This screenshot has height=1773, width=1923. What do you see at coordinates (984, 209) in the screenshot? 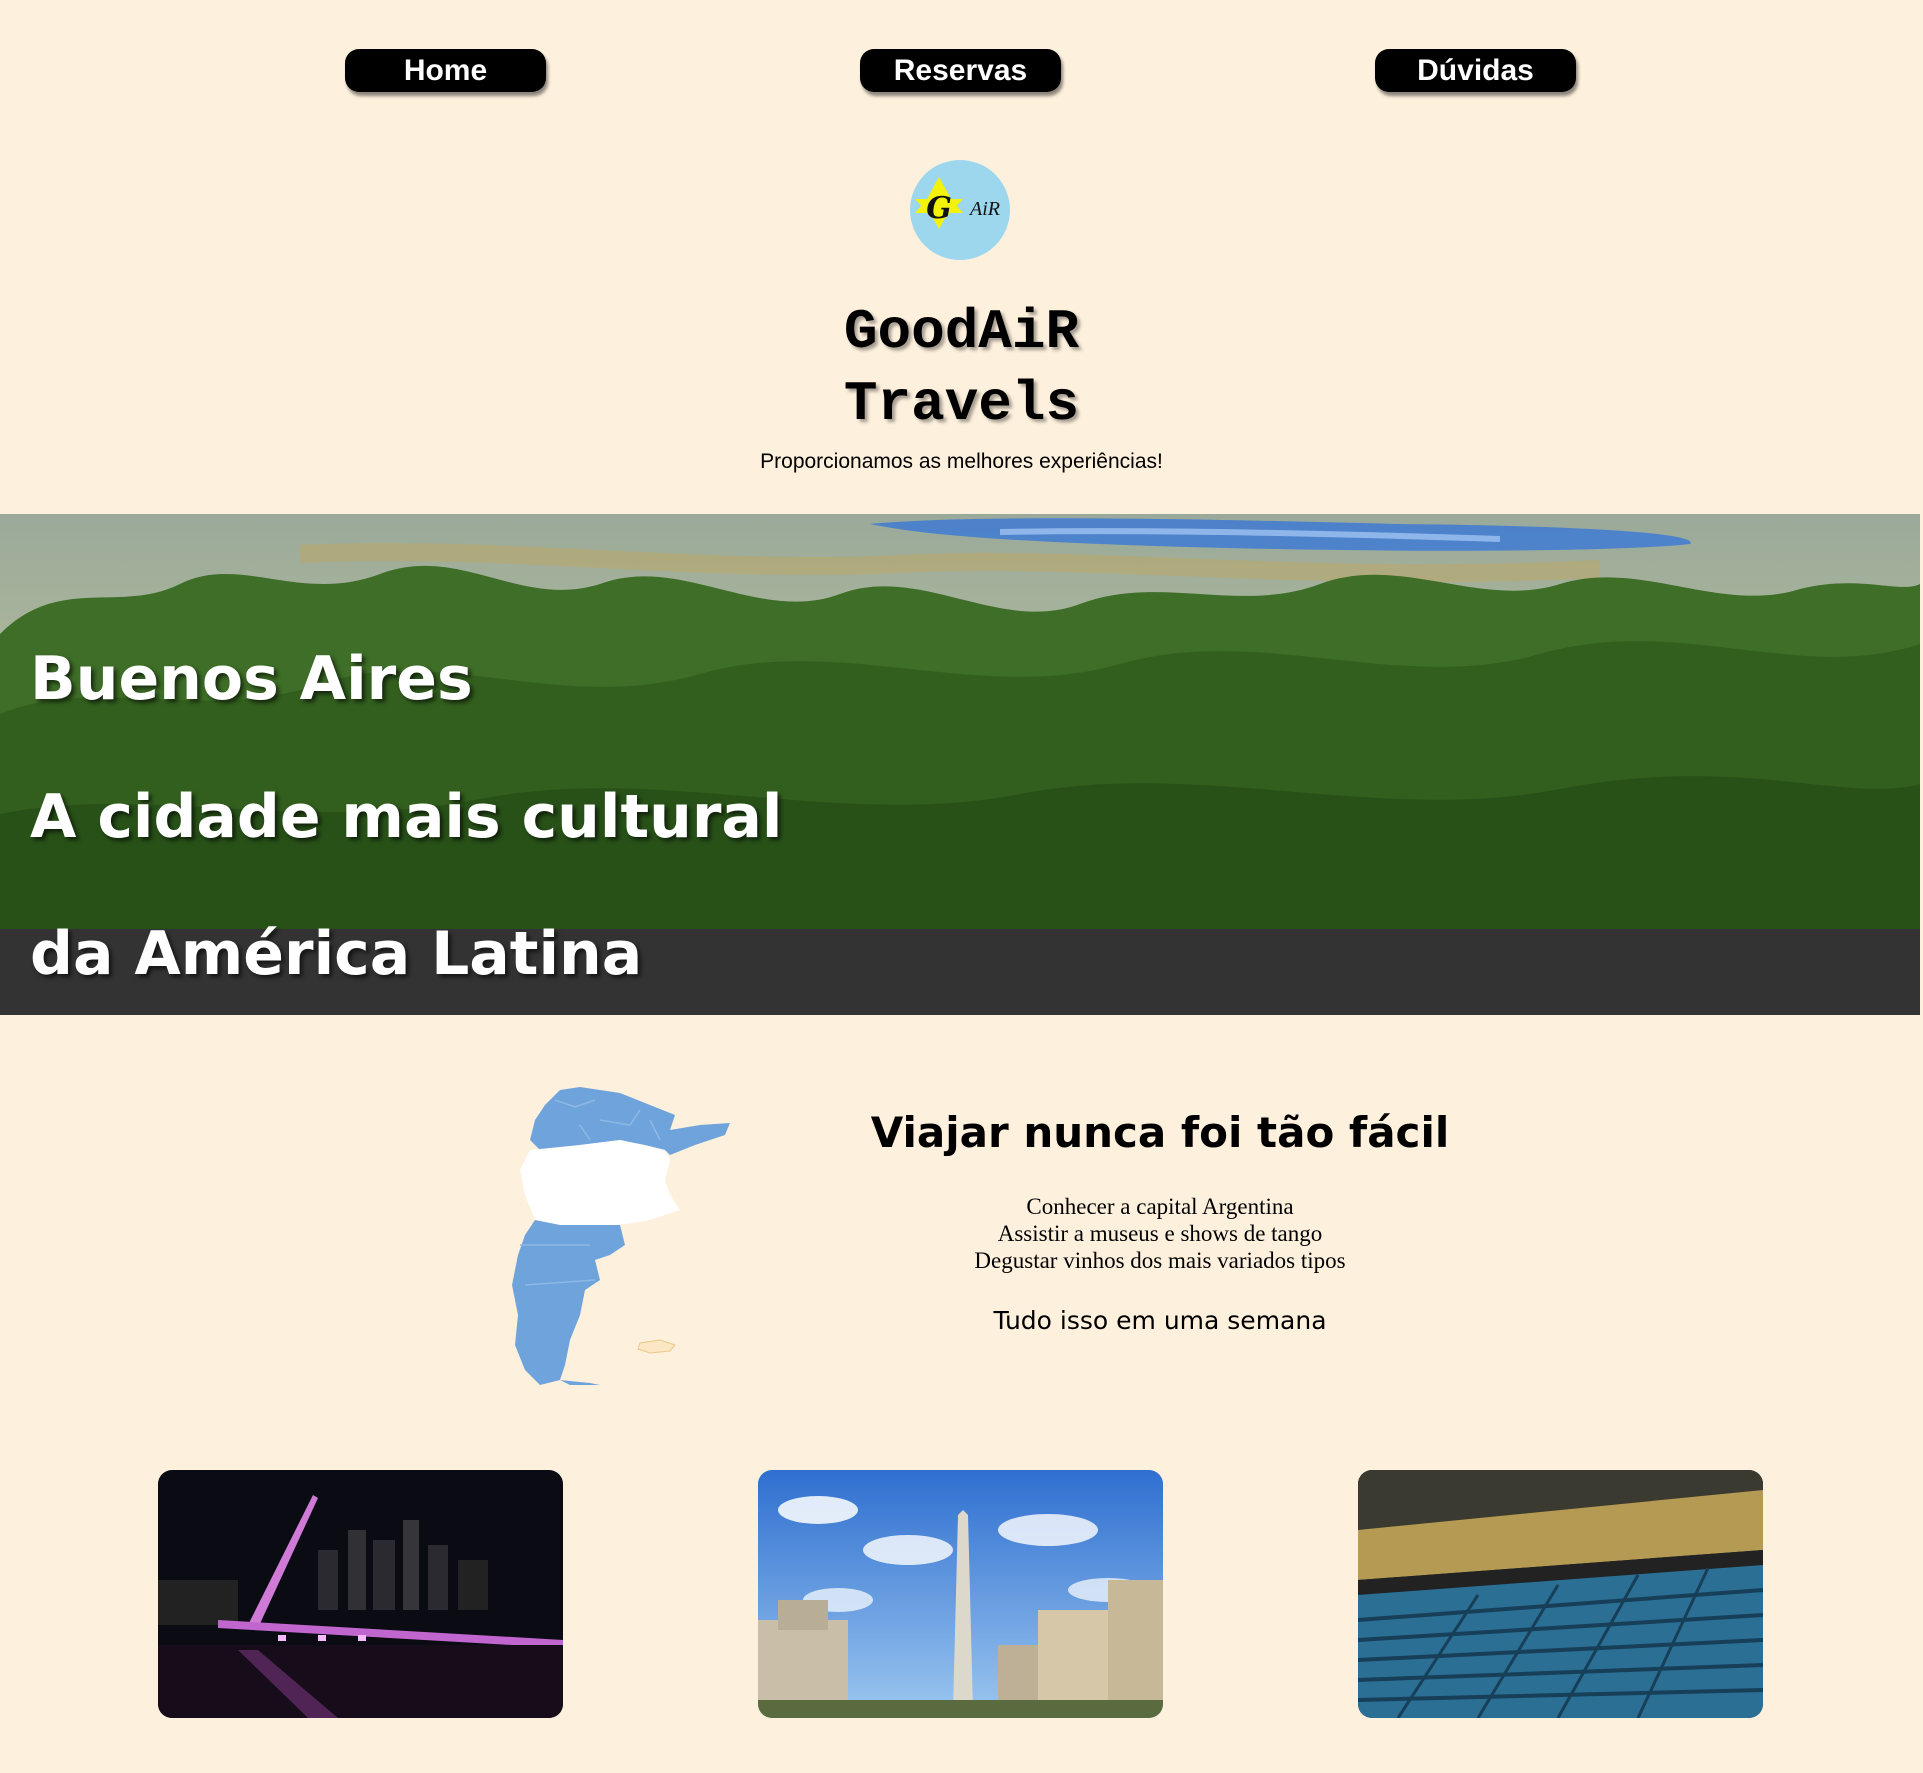
I see `logo-text: AiR` at bounding box center [984, 209].